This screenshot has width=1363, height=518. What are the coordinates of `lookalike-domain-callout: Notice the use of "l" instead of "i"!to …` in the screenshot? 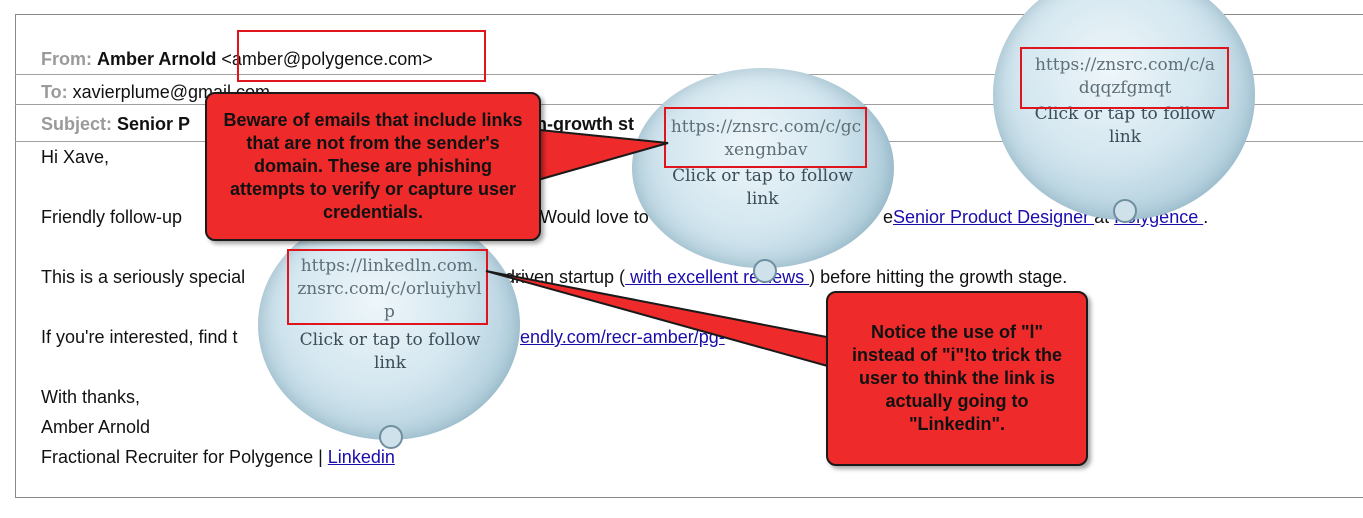 It's located at (957, 378).